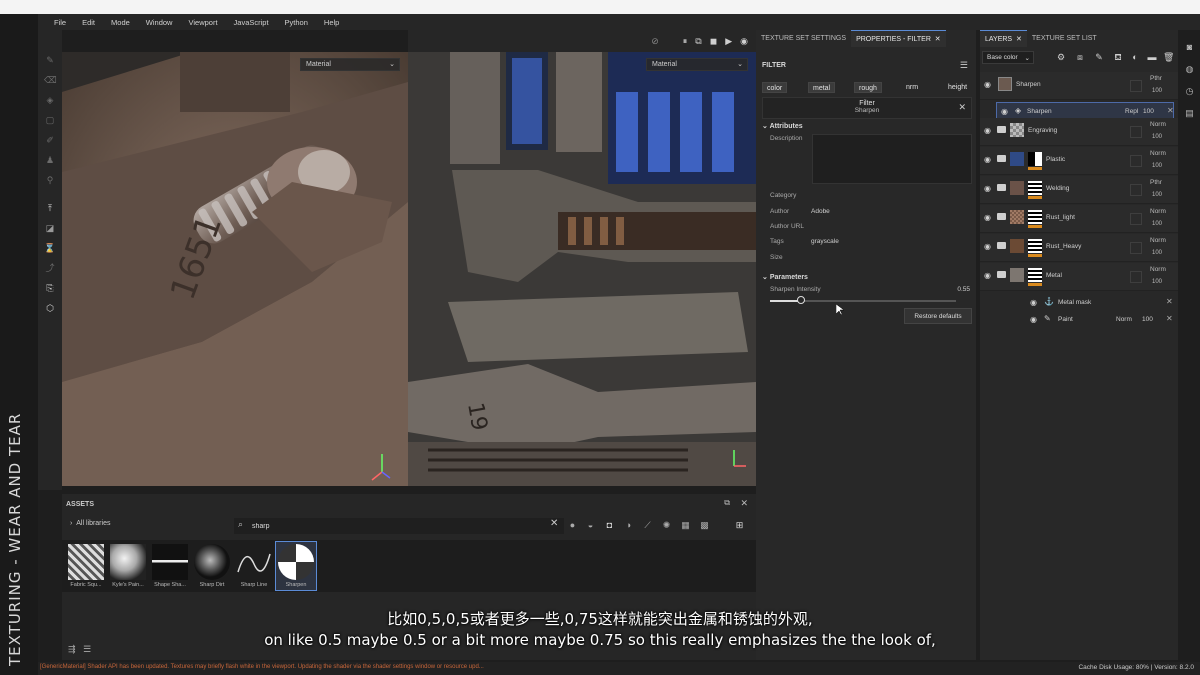 The image size is (1200, 675). What do you see at coordinates (1168, 57) in the screenshot?
I see `delete-layer-icon: 🗑` at bounding box center [1168, 57].